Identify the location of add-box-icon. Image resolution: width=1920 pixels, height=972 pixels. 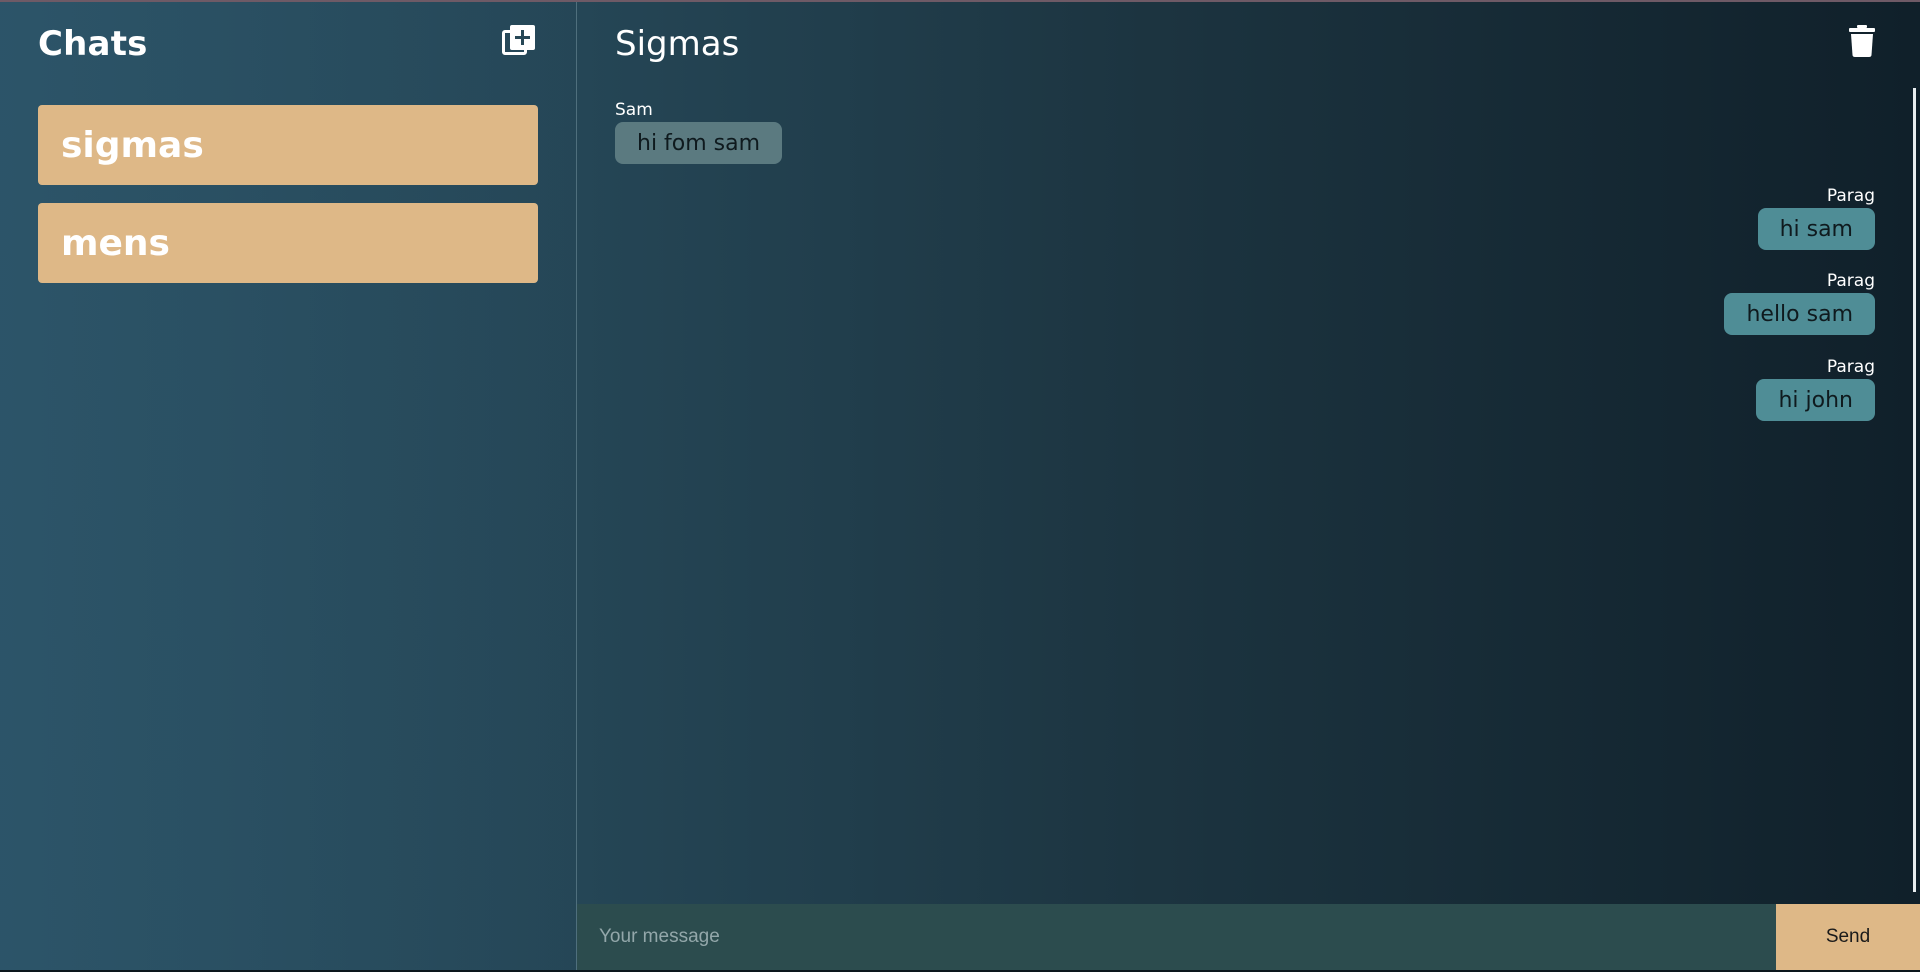
(518, 40).